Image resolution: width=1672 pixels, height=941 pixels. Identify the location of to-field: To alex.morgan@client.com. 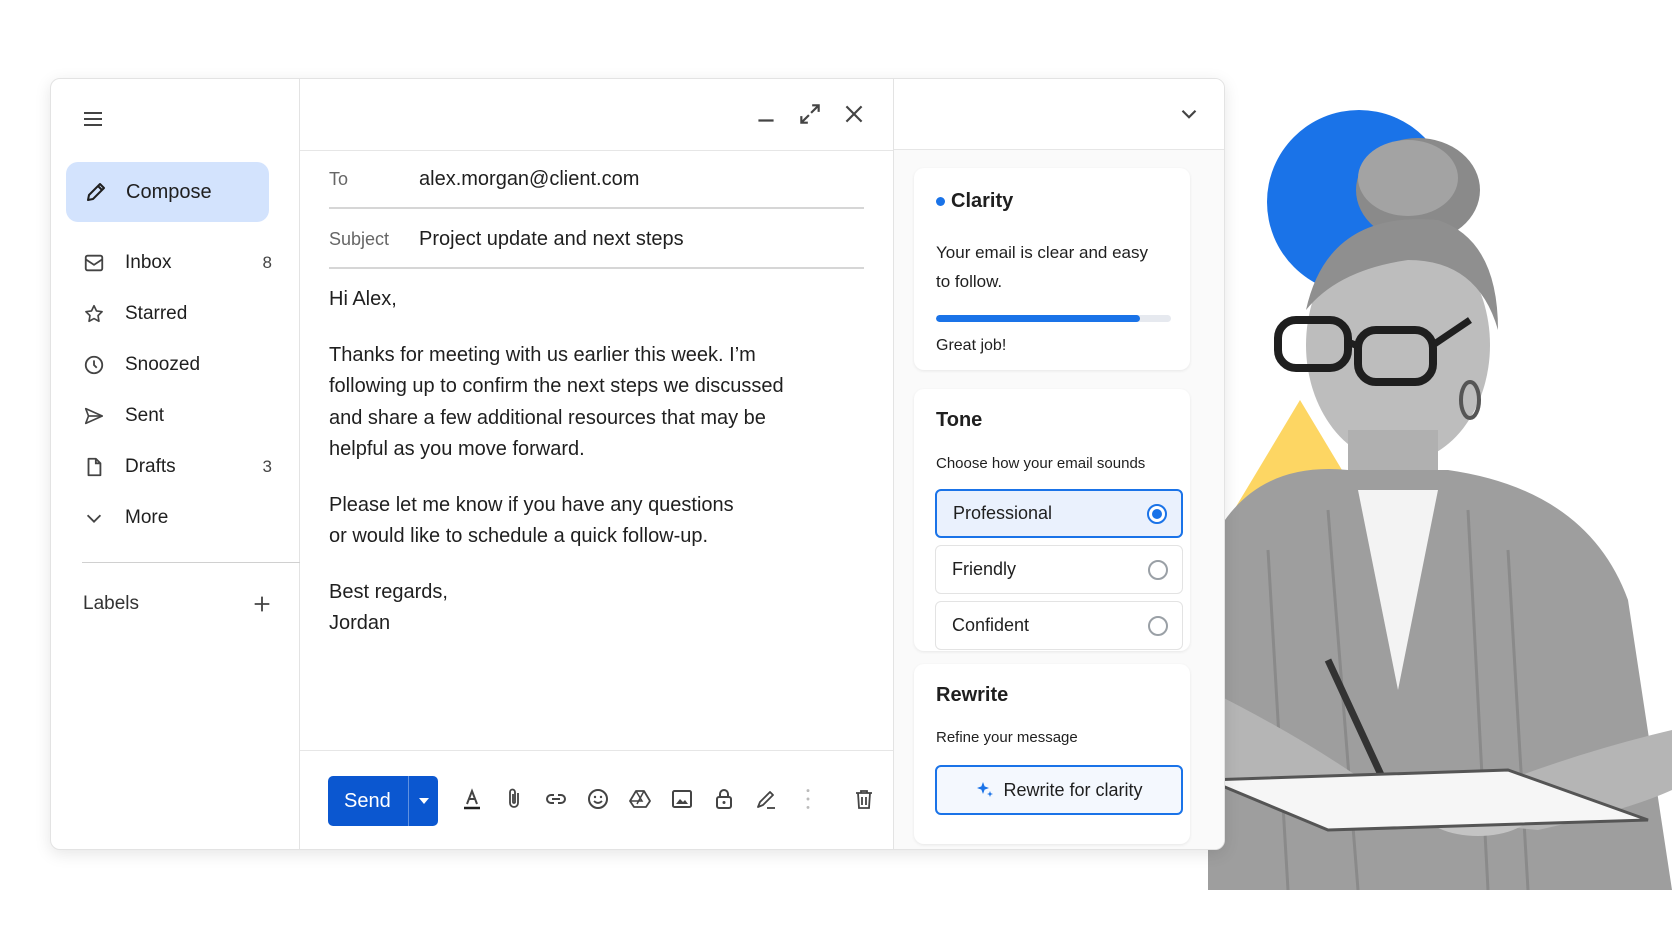
(596, 180).